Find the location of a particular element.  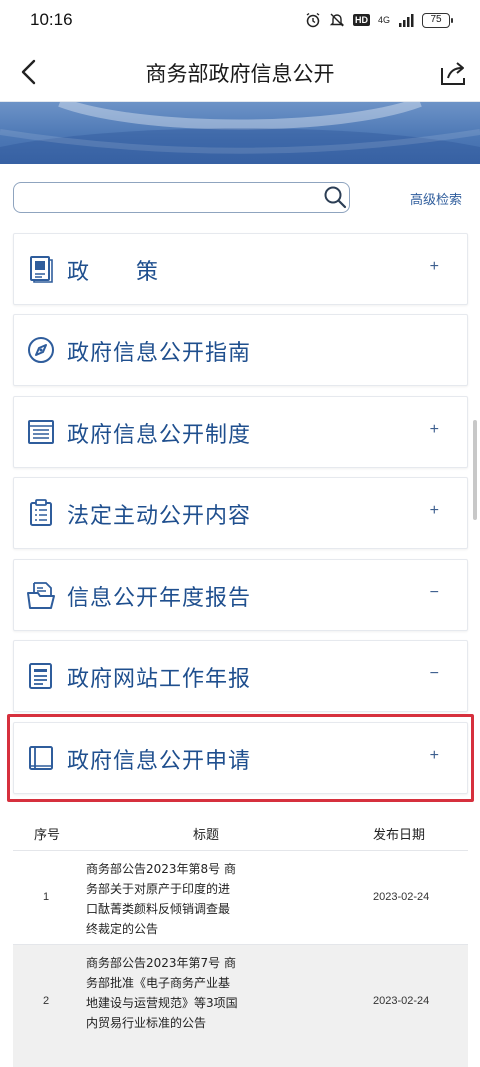

header-banner is located at coordinates (240, 133).